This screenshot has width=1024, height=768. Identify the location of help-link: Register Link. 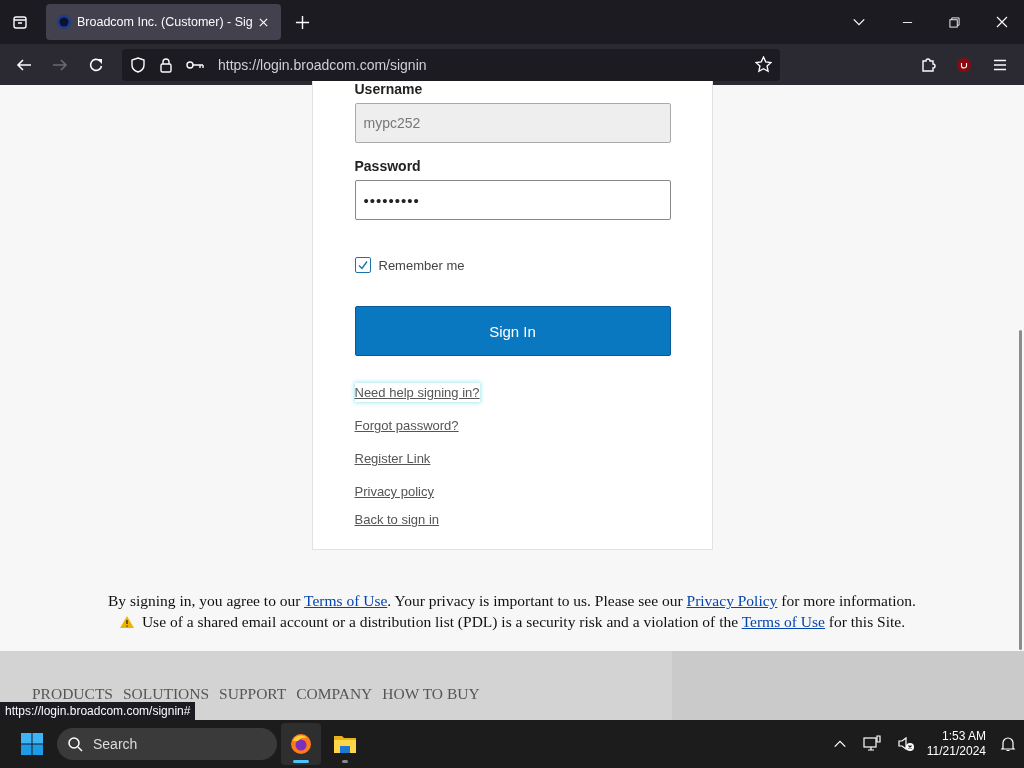
(392, 458).